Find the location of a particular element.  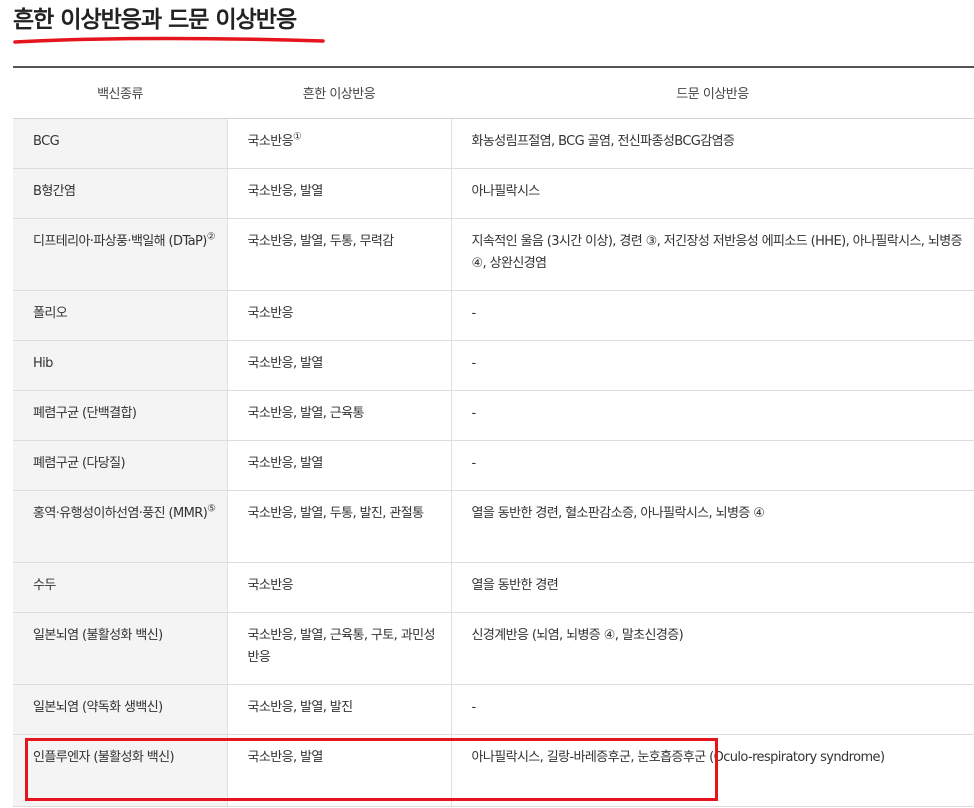

rare-reaction-cell: 아나필락시스 is located at coordinates (712, 193).